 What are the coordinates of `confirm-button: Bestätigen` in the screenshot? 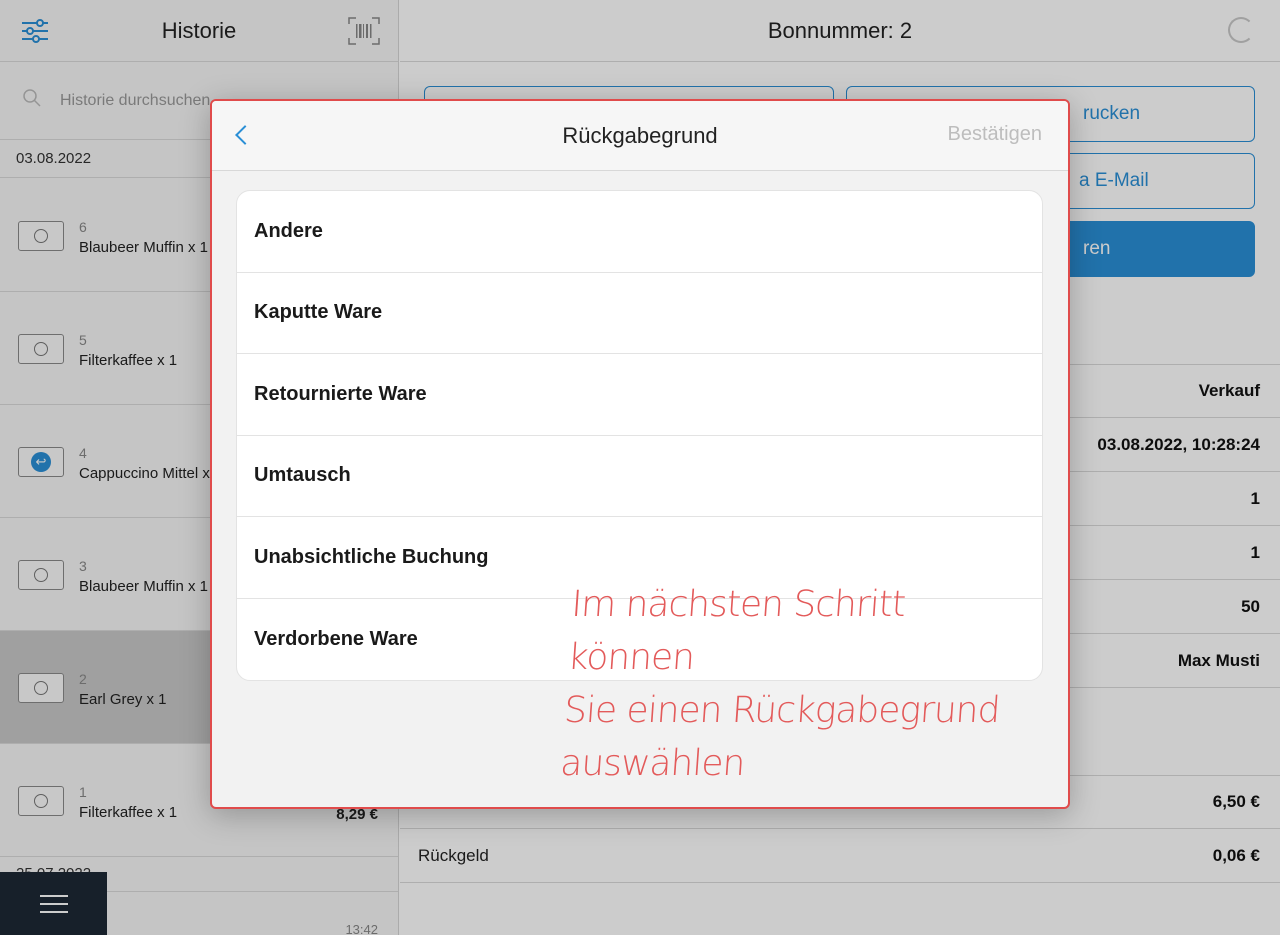 It's located at (994, 134).